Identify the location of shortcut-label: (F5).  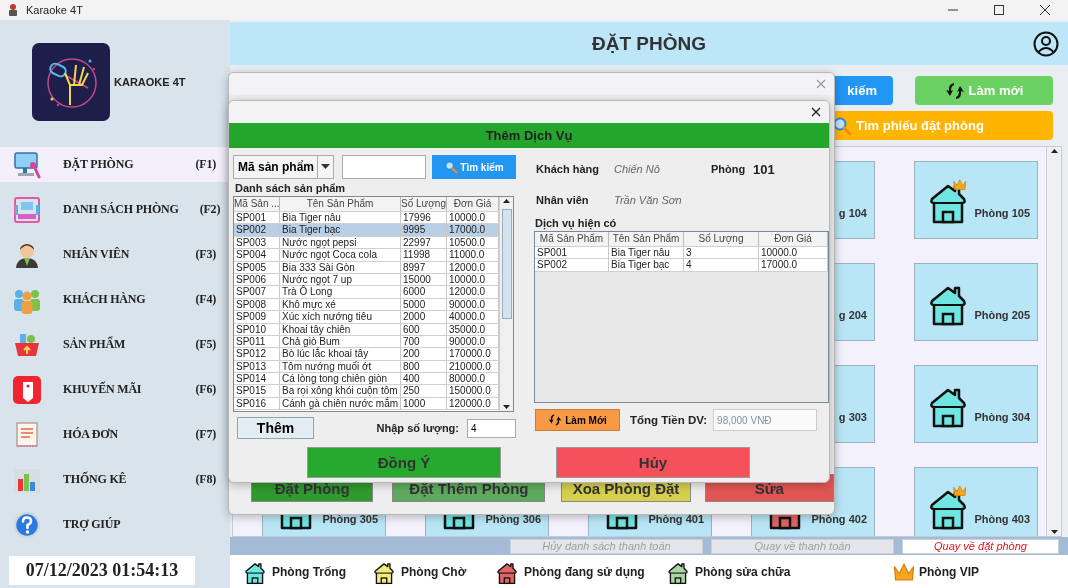
(205, 344).